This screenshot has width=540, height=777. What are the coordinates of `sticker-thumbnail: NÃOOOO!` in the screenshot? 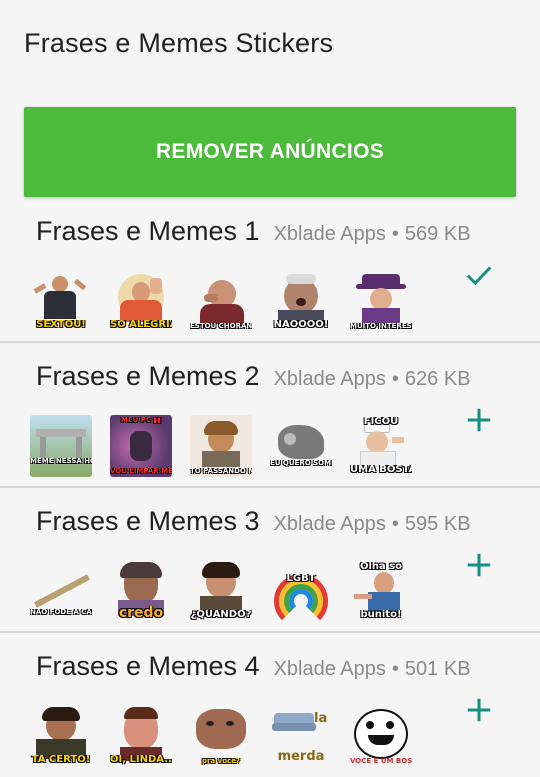 It's located at (301, 301).